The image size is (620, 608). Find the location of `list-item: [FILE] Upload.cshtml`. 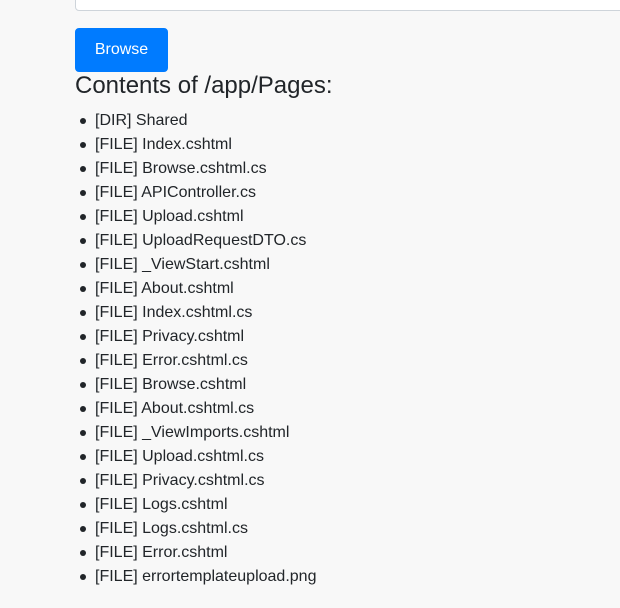

list-item: [FILE] Upload.cshtml is located at coordinates (198, 217).